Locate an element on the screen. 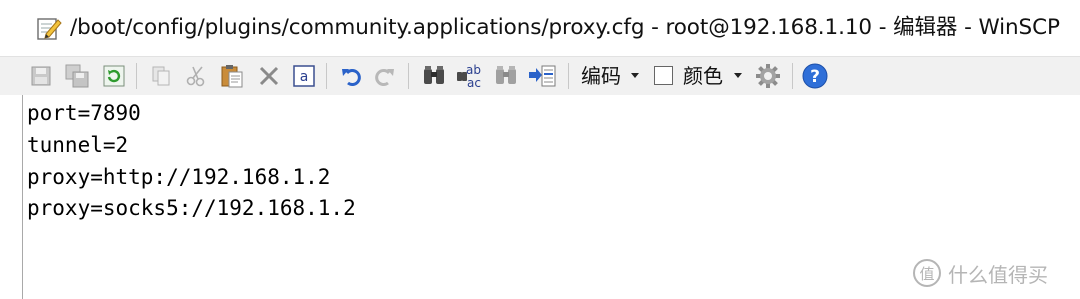 The height and width of the screenshot is (299, 1080). copy-icon is located at coordinates (161, 76).